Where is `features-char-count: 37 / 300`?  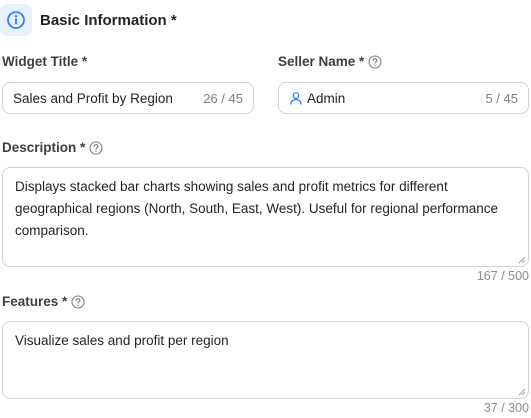 features-char-count: 37 / 300 is located at coordinates (506, 408).